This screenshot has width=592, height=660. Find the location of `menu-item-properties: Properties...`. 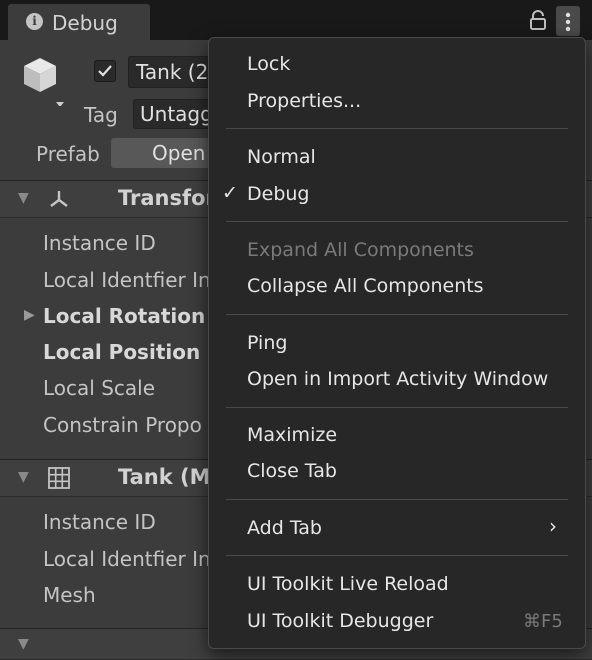

menu-item-properties: Properties... is located at coordinates (304, 101).